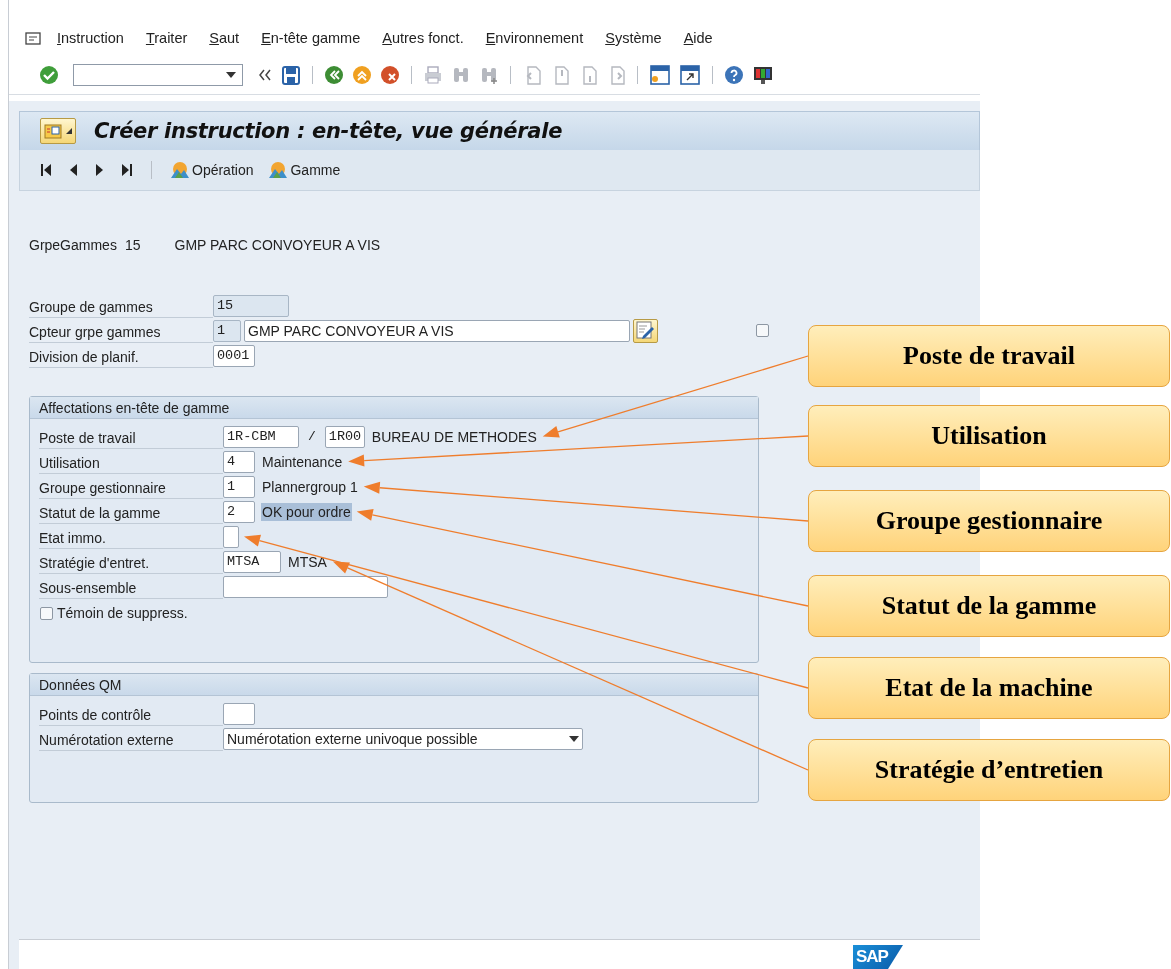 The image size is (1171, 969). I want to click on menu-icon, so click(33, 38).